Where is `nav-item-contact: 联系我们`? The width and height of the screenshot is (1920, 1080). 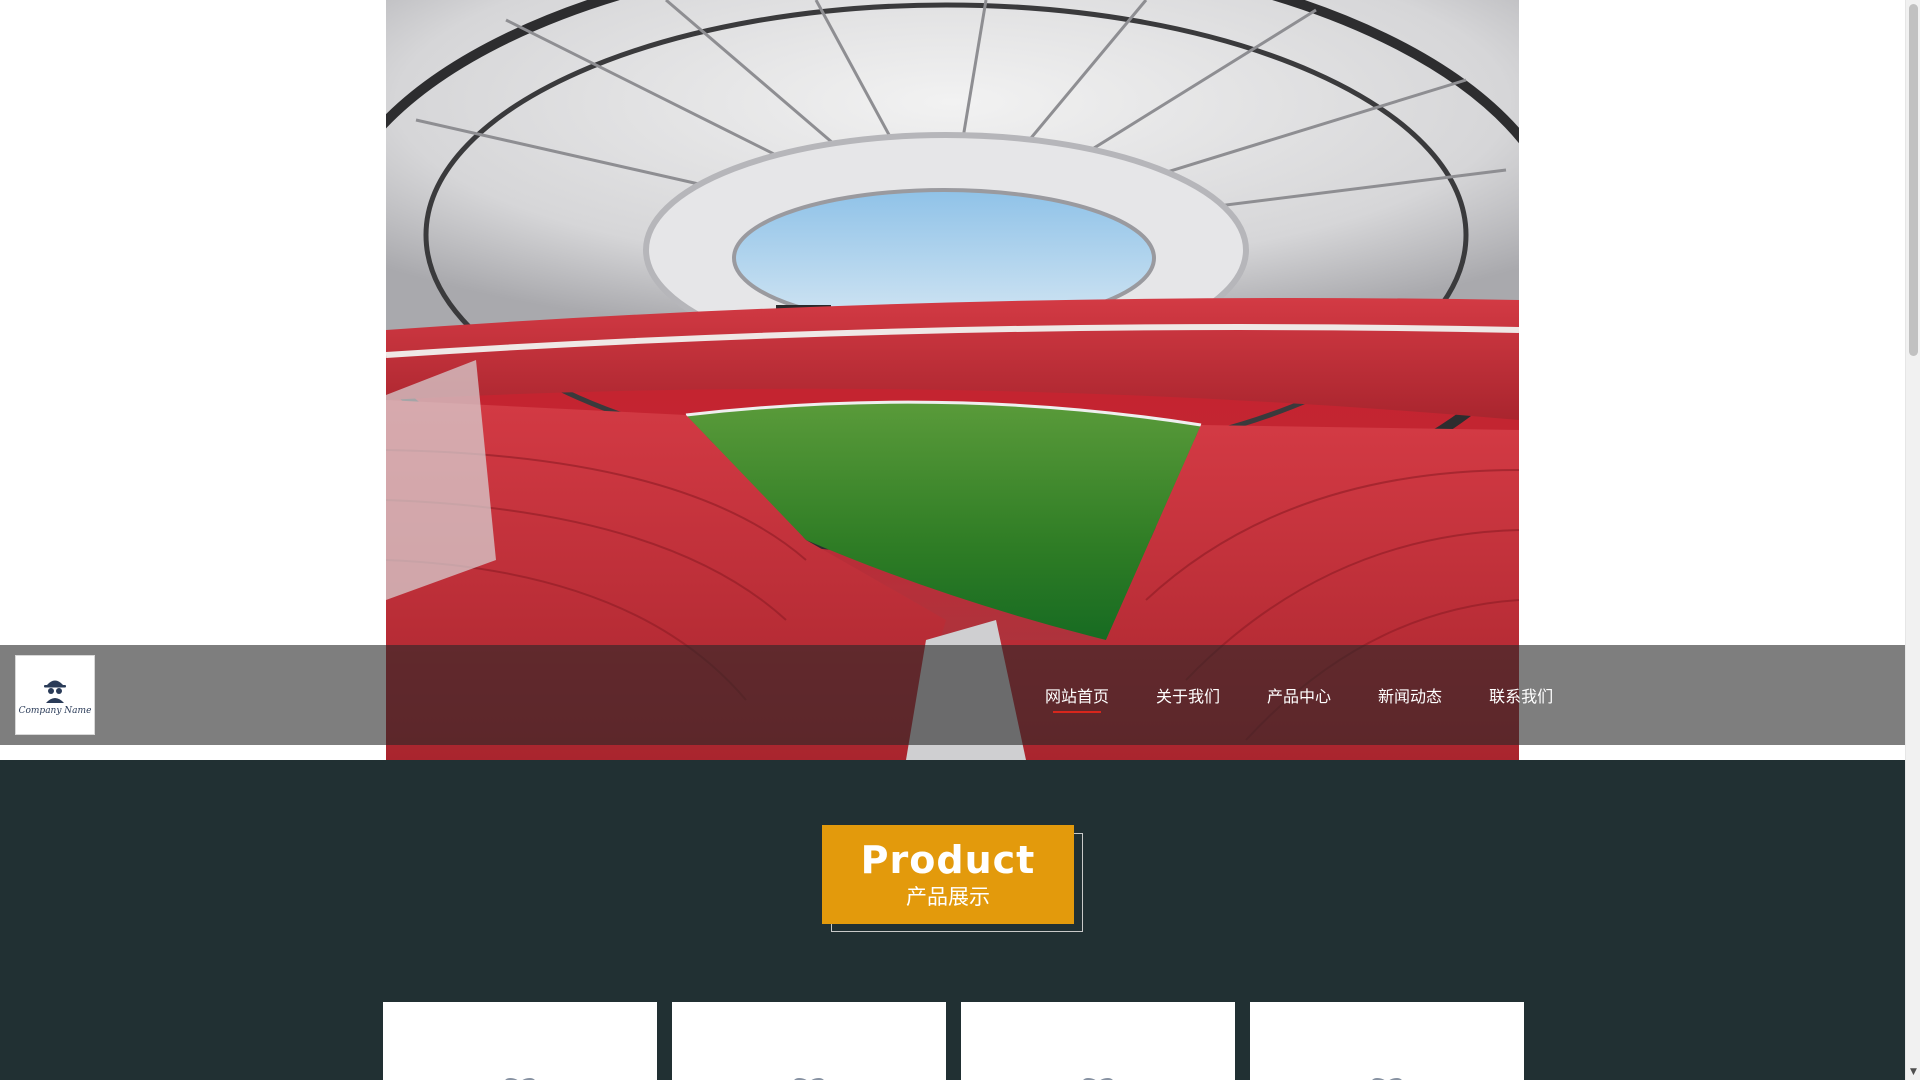
nav-item-contact: 联系我们 is located at coordinates (1521, 695).